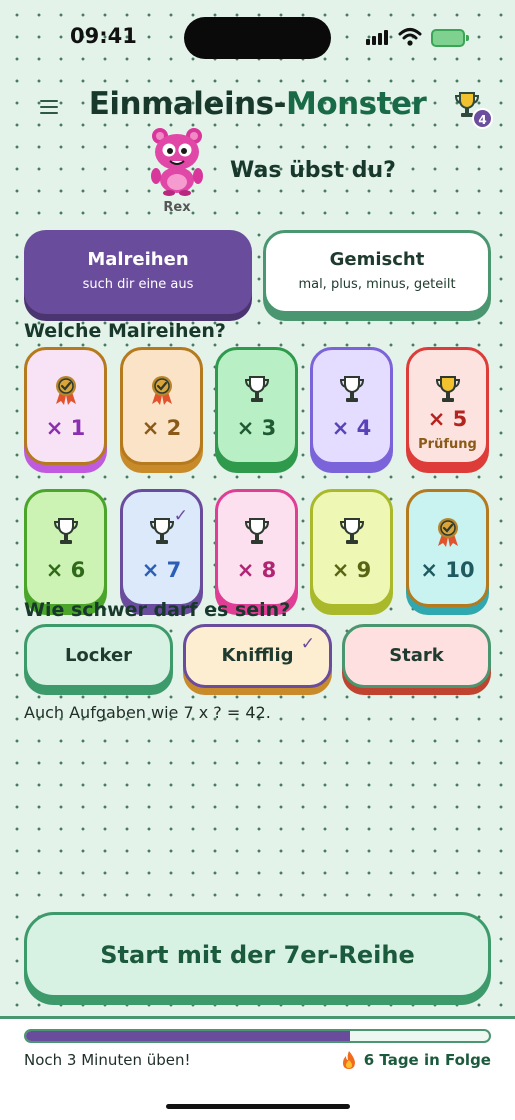 This screenshot has width=515, height=1120. I want to click on difficulty-hint: Auch Aufgaben wie 7 x ? = 42., so click(147, 712).